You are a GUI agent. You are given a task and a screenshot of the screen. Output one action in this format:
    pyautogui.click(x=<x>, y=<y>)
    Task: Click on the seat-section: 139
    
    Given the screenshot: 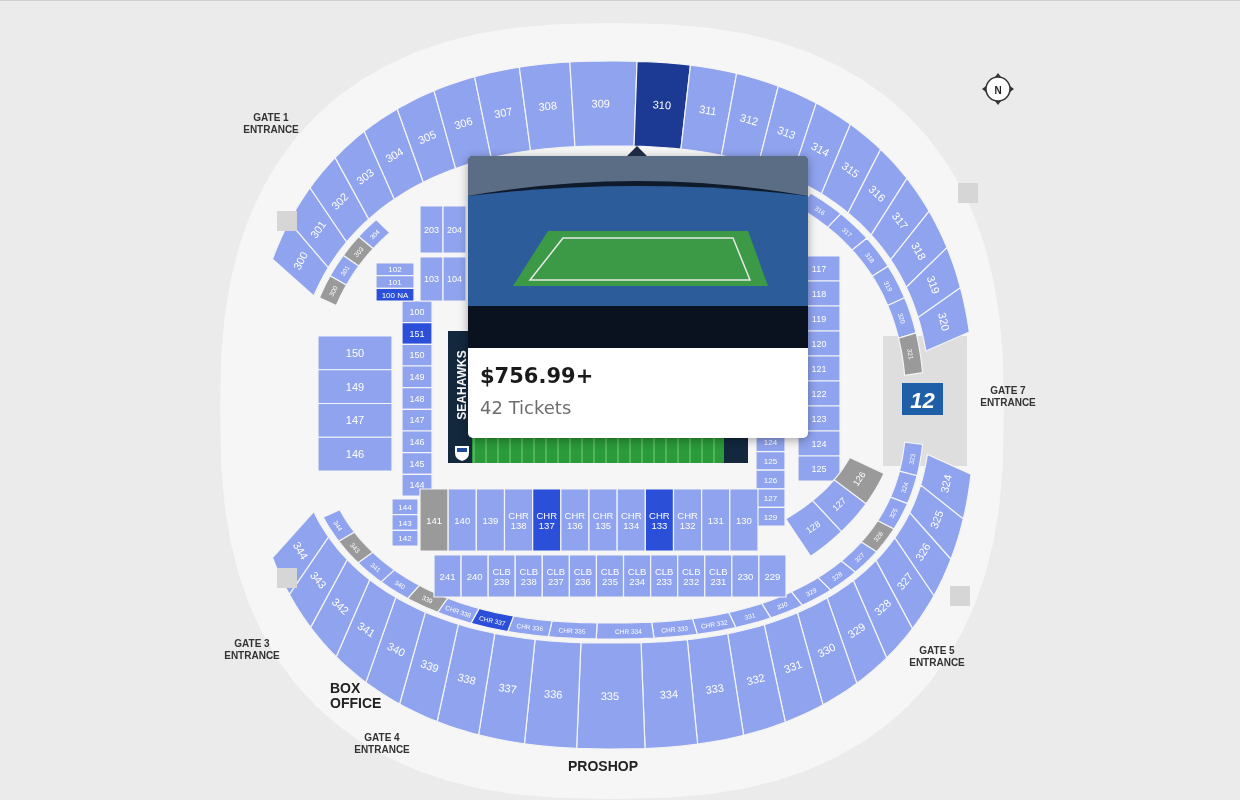 What is the action you would take?
    pyautogui.click(x=490, y=520)
    